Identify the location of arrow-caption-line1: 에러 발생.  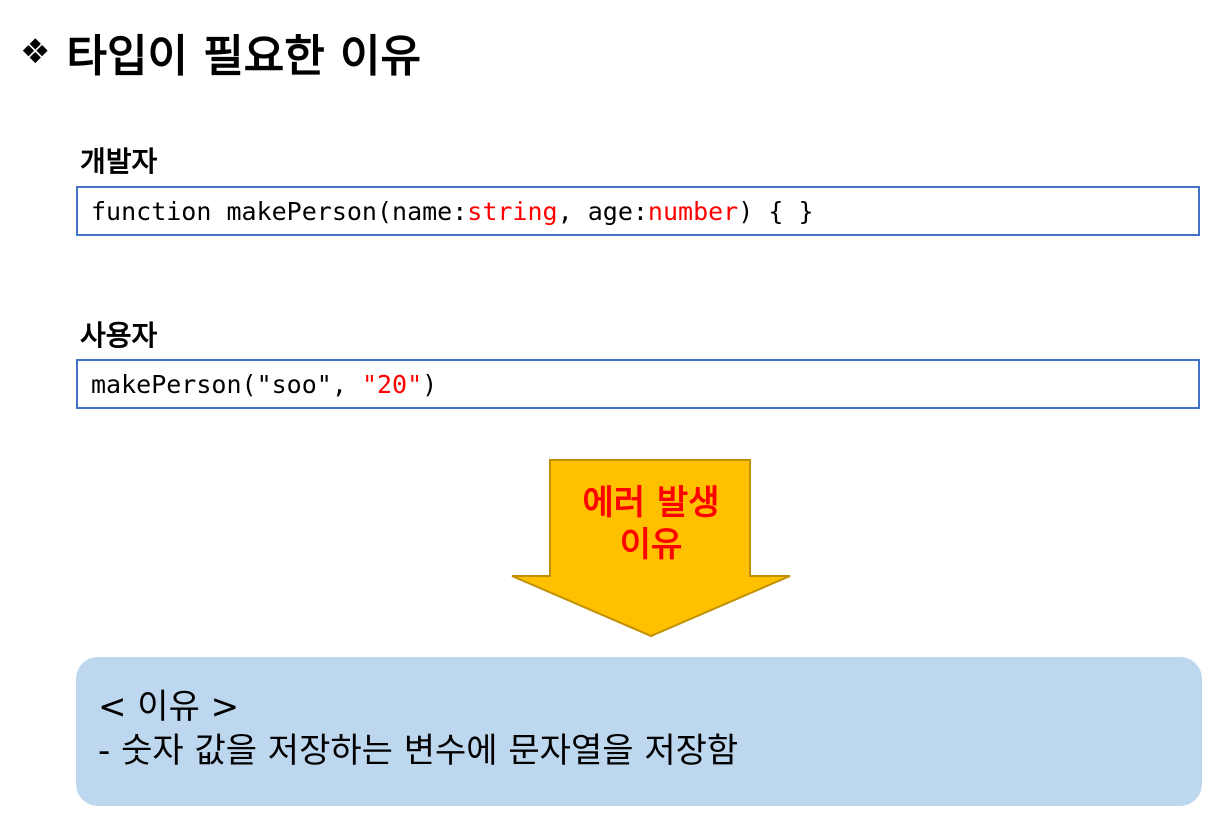
(651, 503).